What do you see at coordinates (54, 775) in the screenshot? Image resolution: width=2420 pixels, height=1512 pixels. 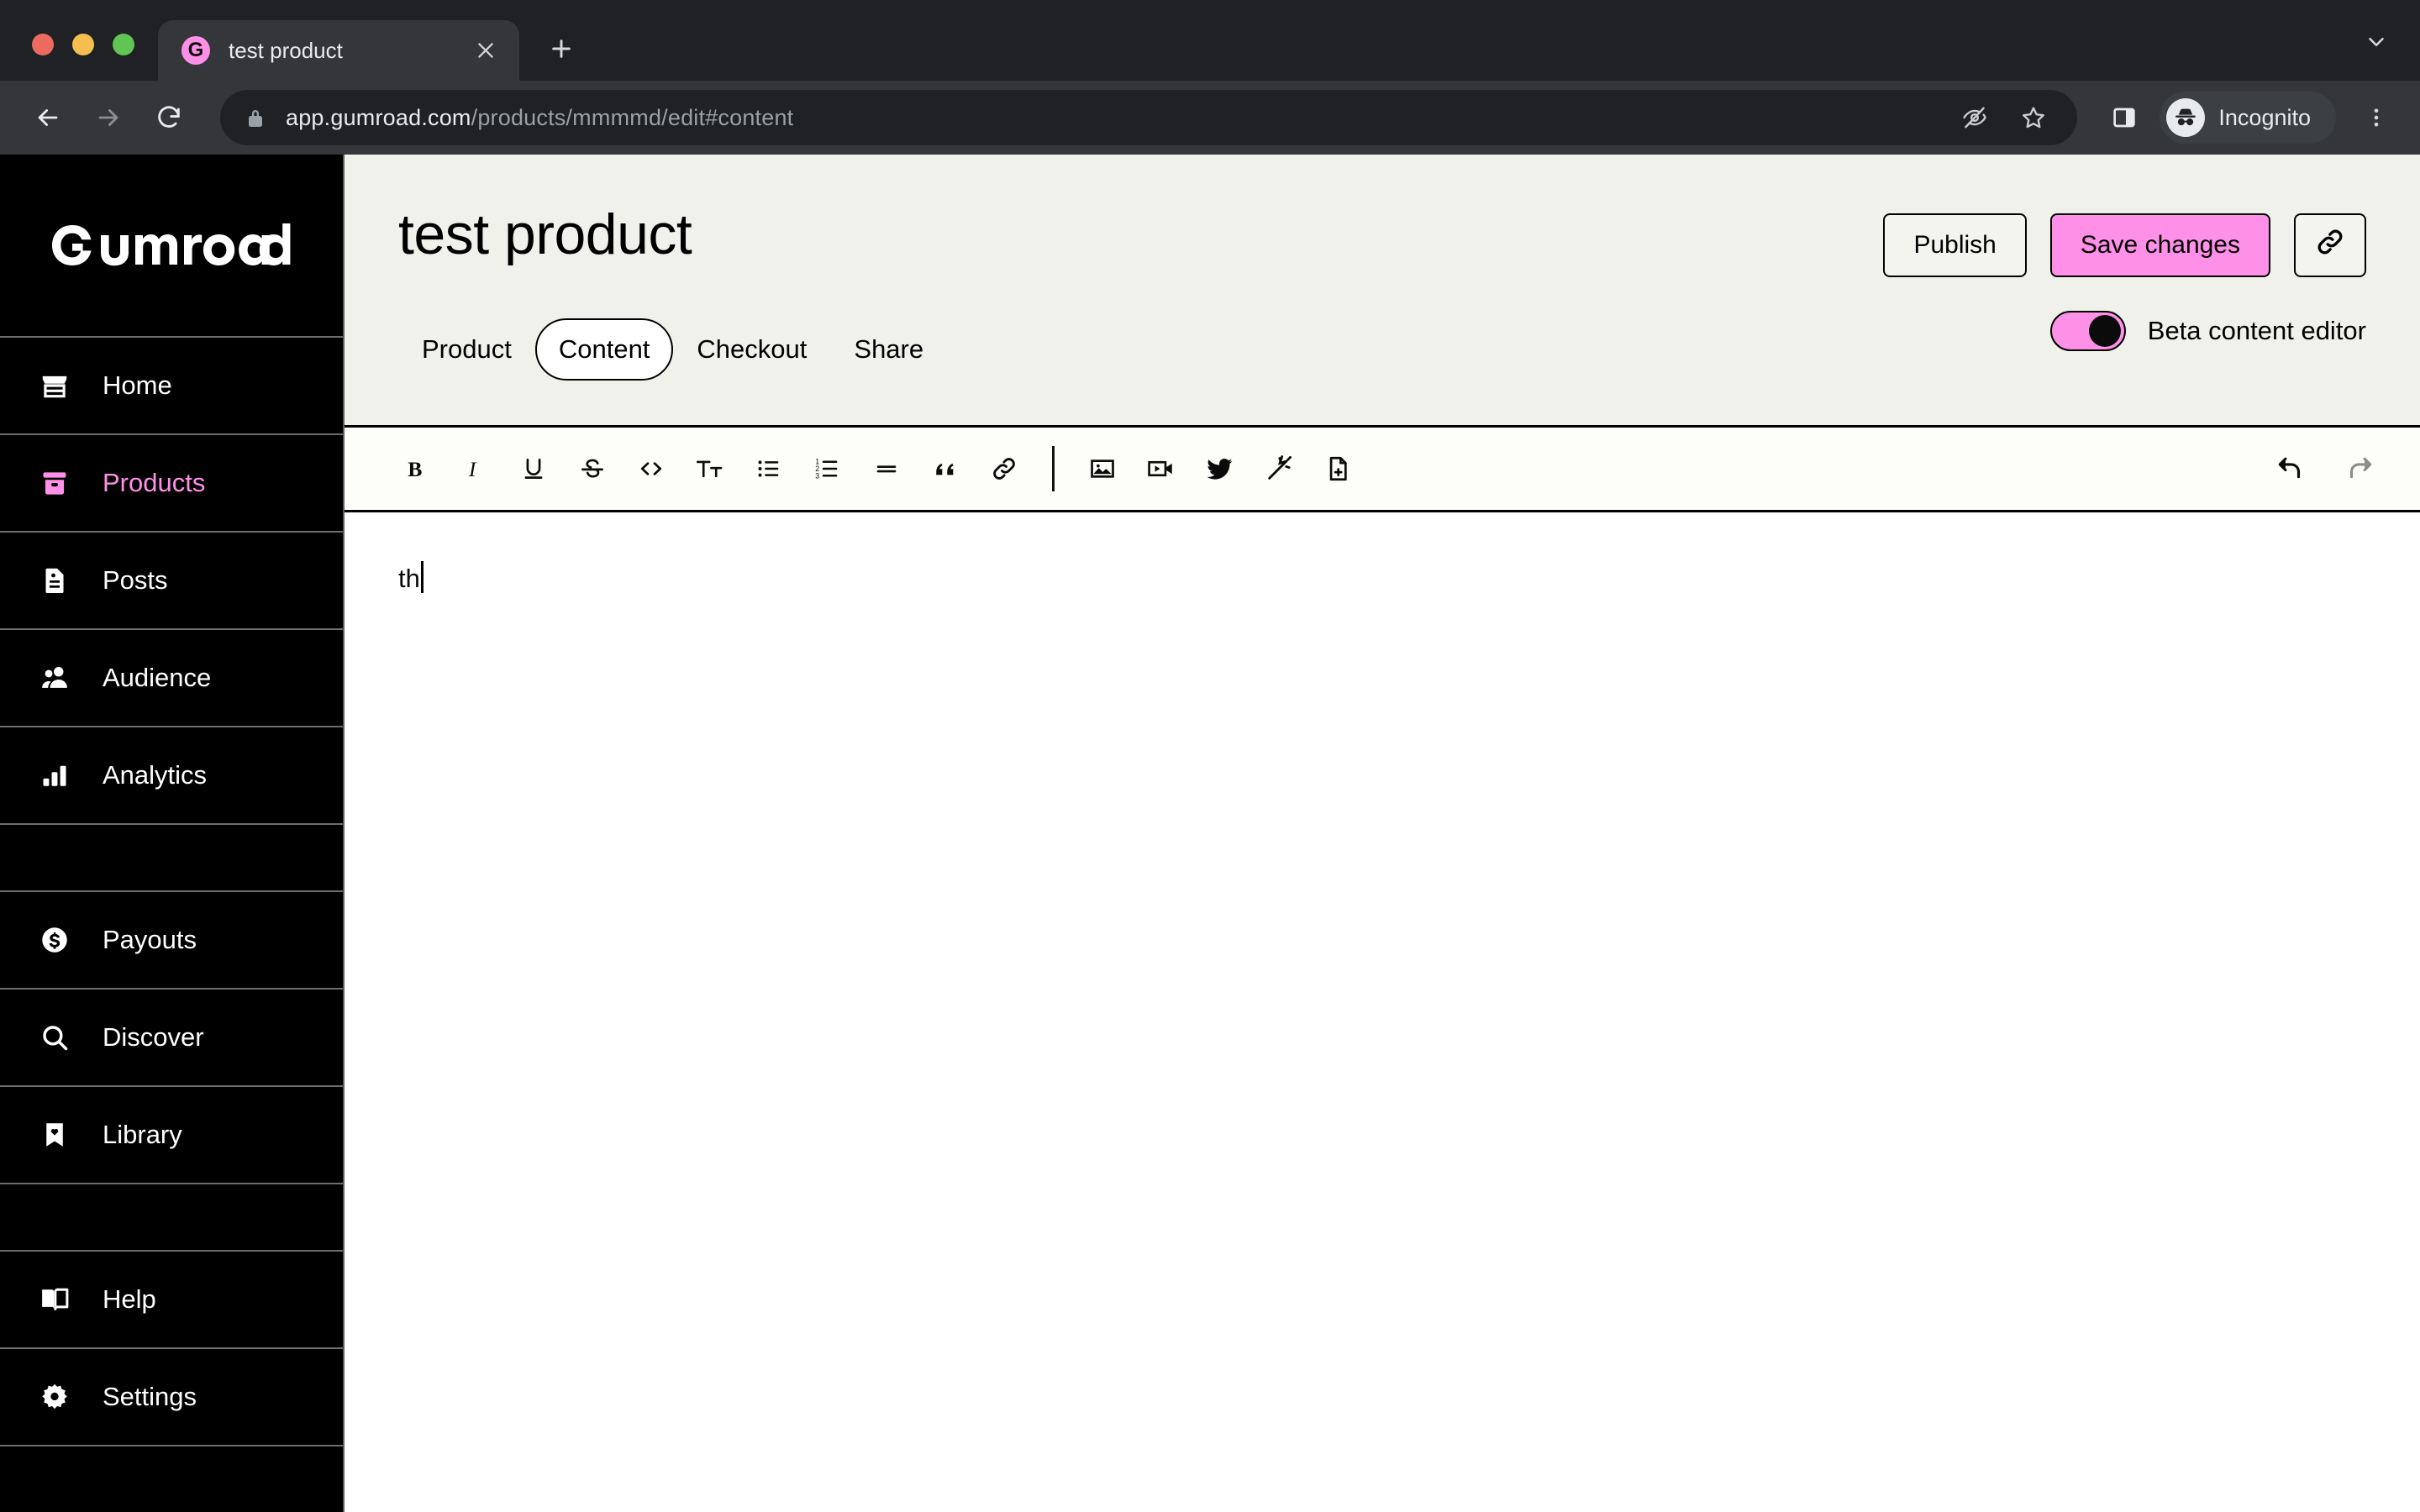 I see `bar-chart-icon` at bounding box center [54, 775].